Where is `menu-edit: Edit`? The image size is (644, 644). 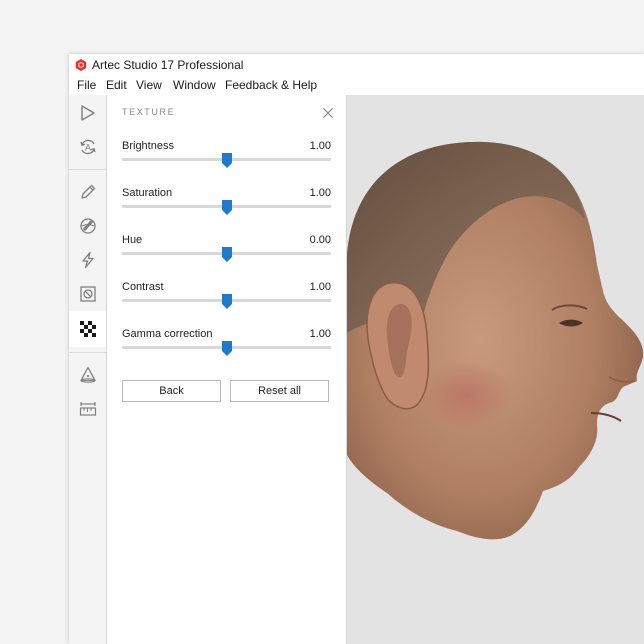 menu-edit: Edit is located at coordinates (116, 85).